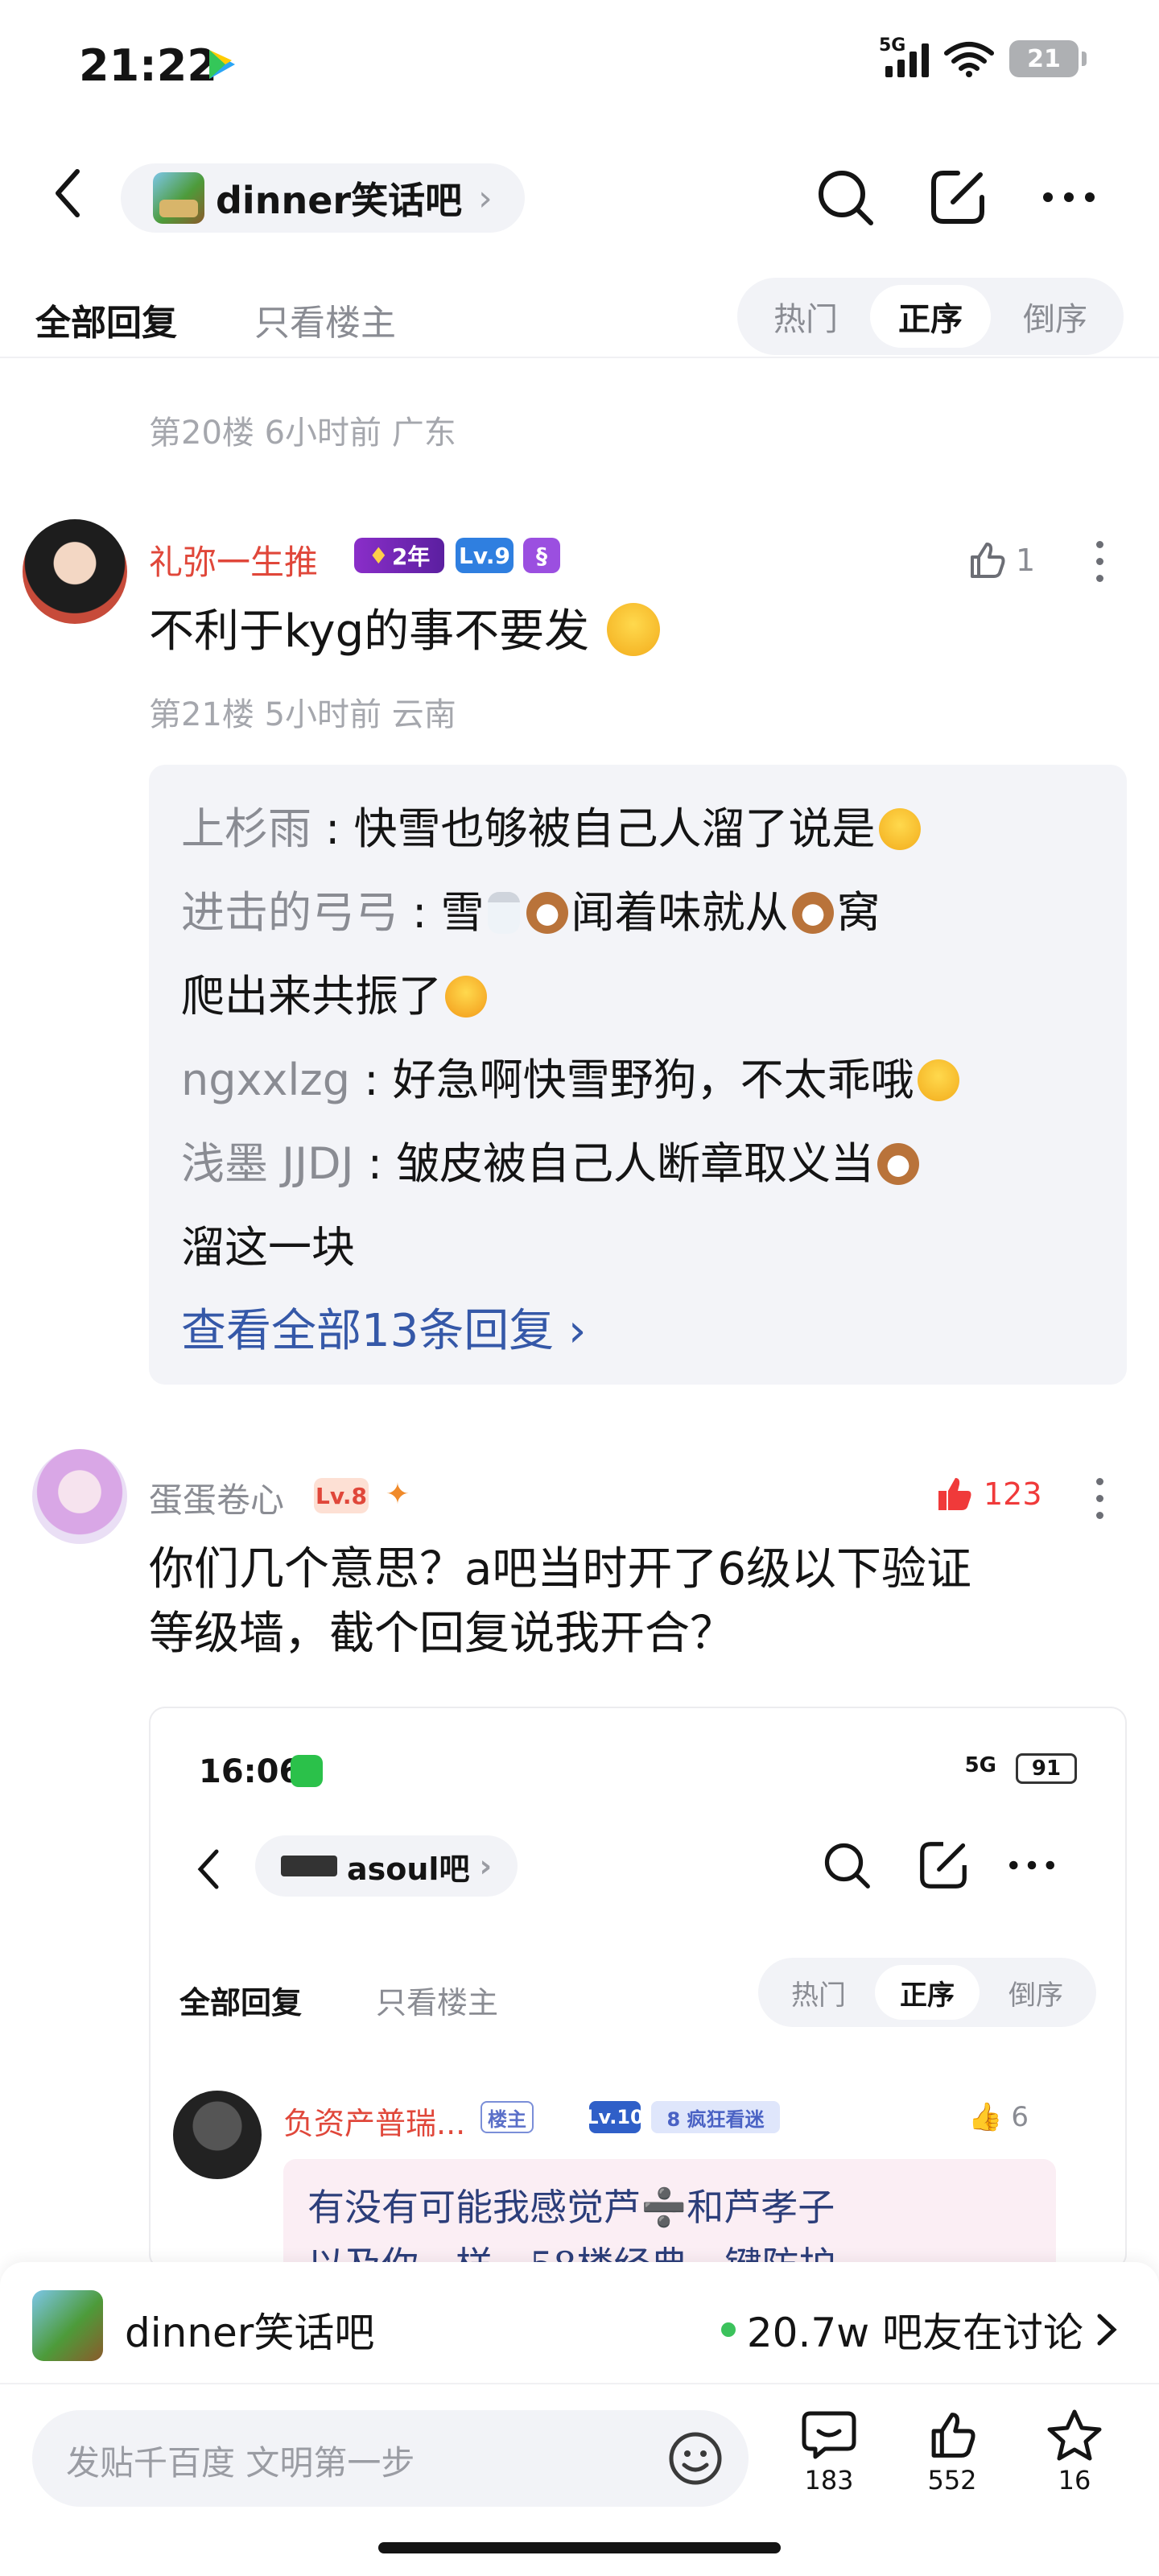  Describe the element at coordinates (958, 197) in the screenshot. I see `edit-icon` at that location.